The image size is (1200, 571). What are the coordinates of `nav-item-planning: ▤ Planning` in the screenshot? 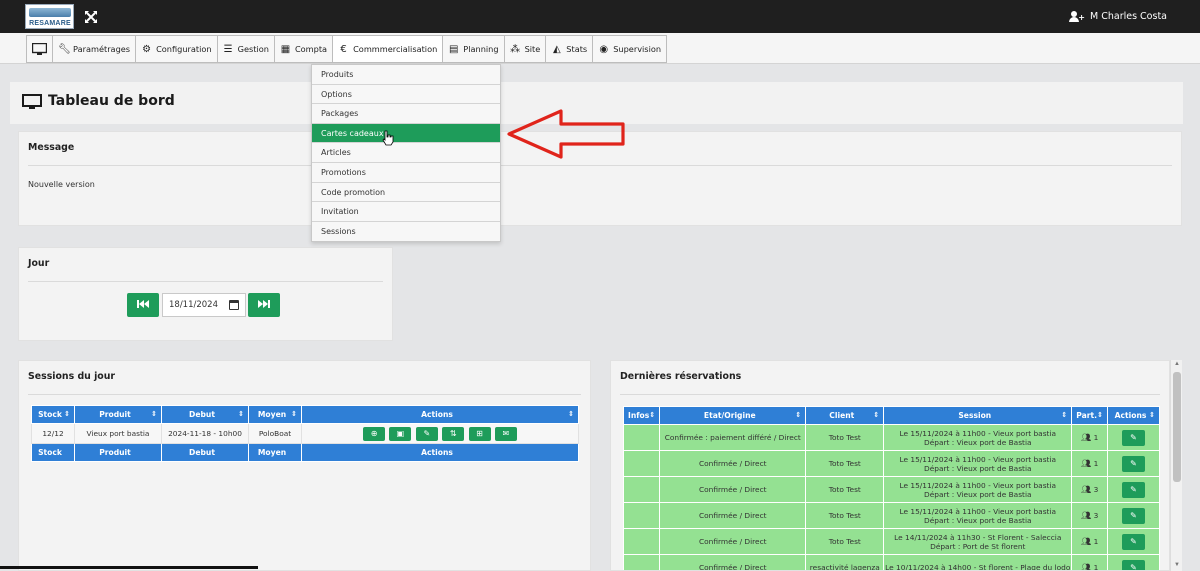 It's located at (474, 49).